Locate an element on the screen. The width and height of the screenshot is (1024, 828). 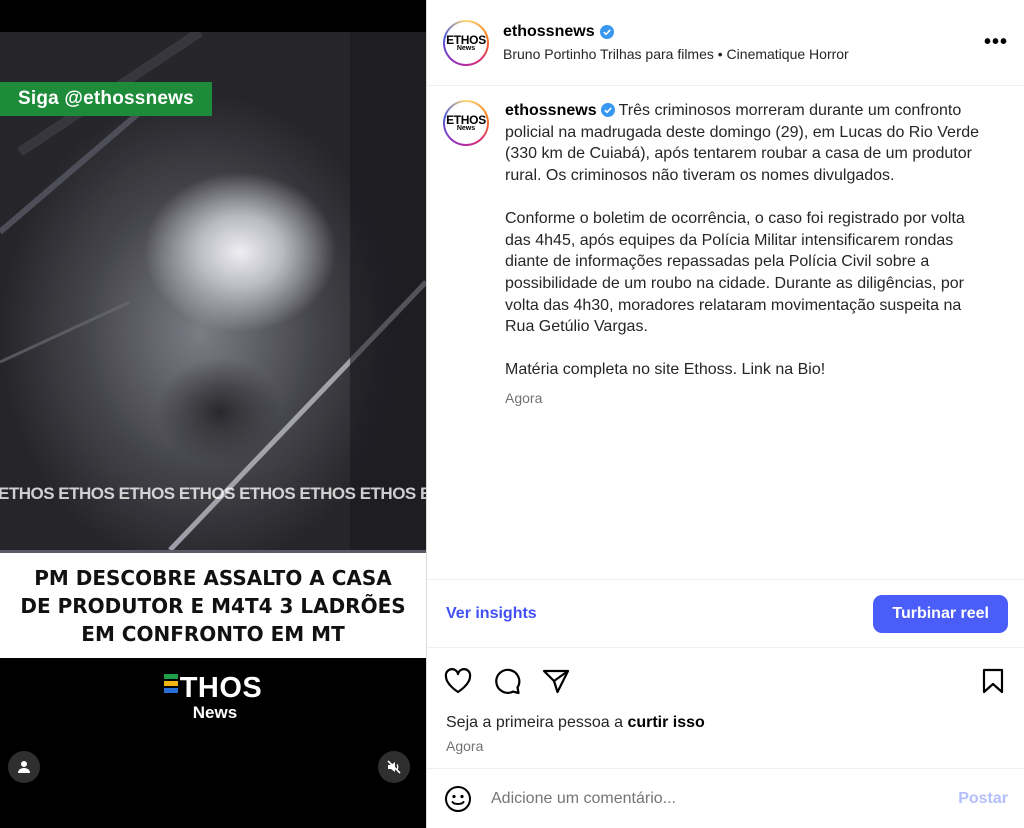
brand-sub: News is located at coordinates (215, 712).